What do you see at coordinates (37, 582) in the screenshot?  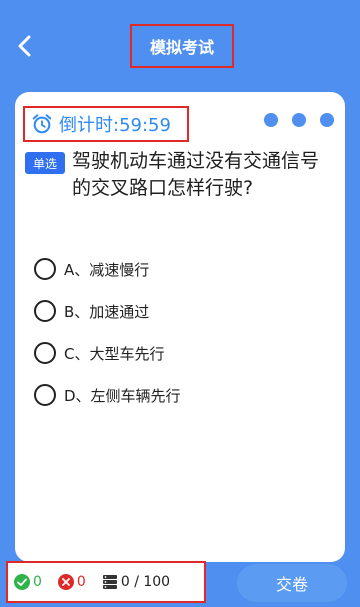 I see `correct-count-value: 0` at bounding box center [37, 582].